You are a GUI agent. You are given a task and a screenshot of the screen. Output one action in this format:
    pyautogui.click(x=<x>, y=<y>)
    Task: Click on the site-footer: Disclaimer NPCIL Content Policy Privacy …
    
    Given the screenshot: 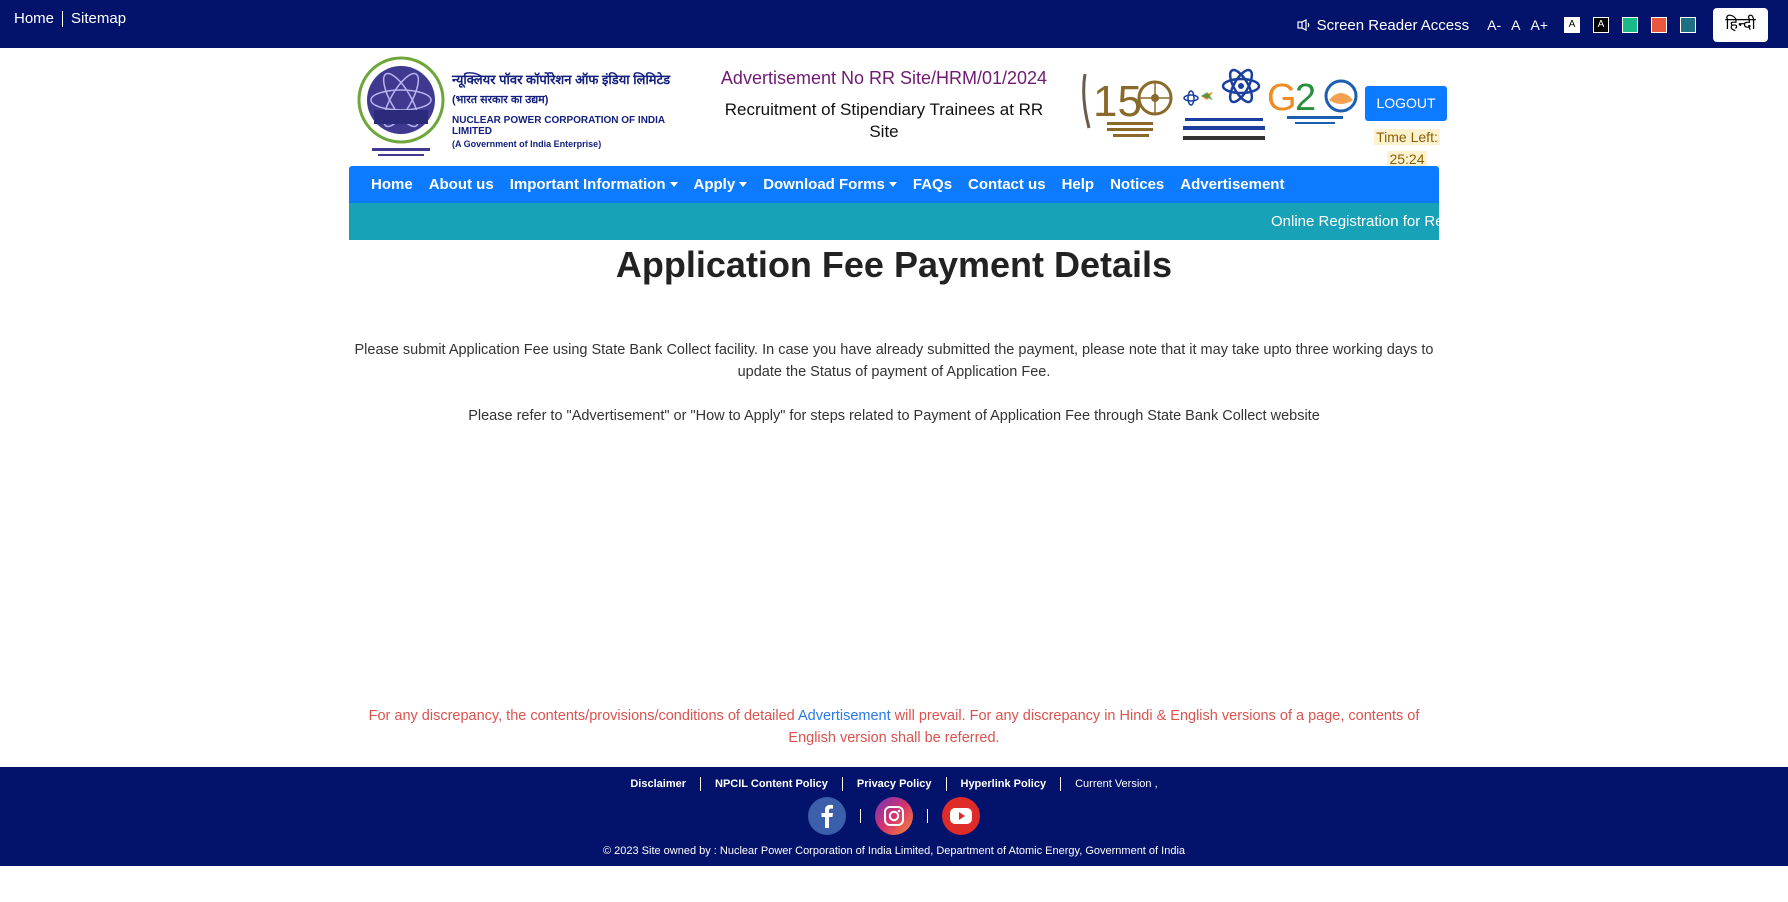 What is the action you would take?
    pyautogui.click(x=894, y=816)
    